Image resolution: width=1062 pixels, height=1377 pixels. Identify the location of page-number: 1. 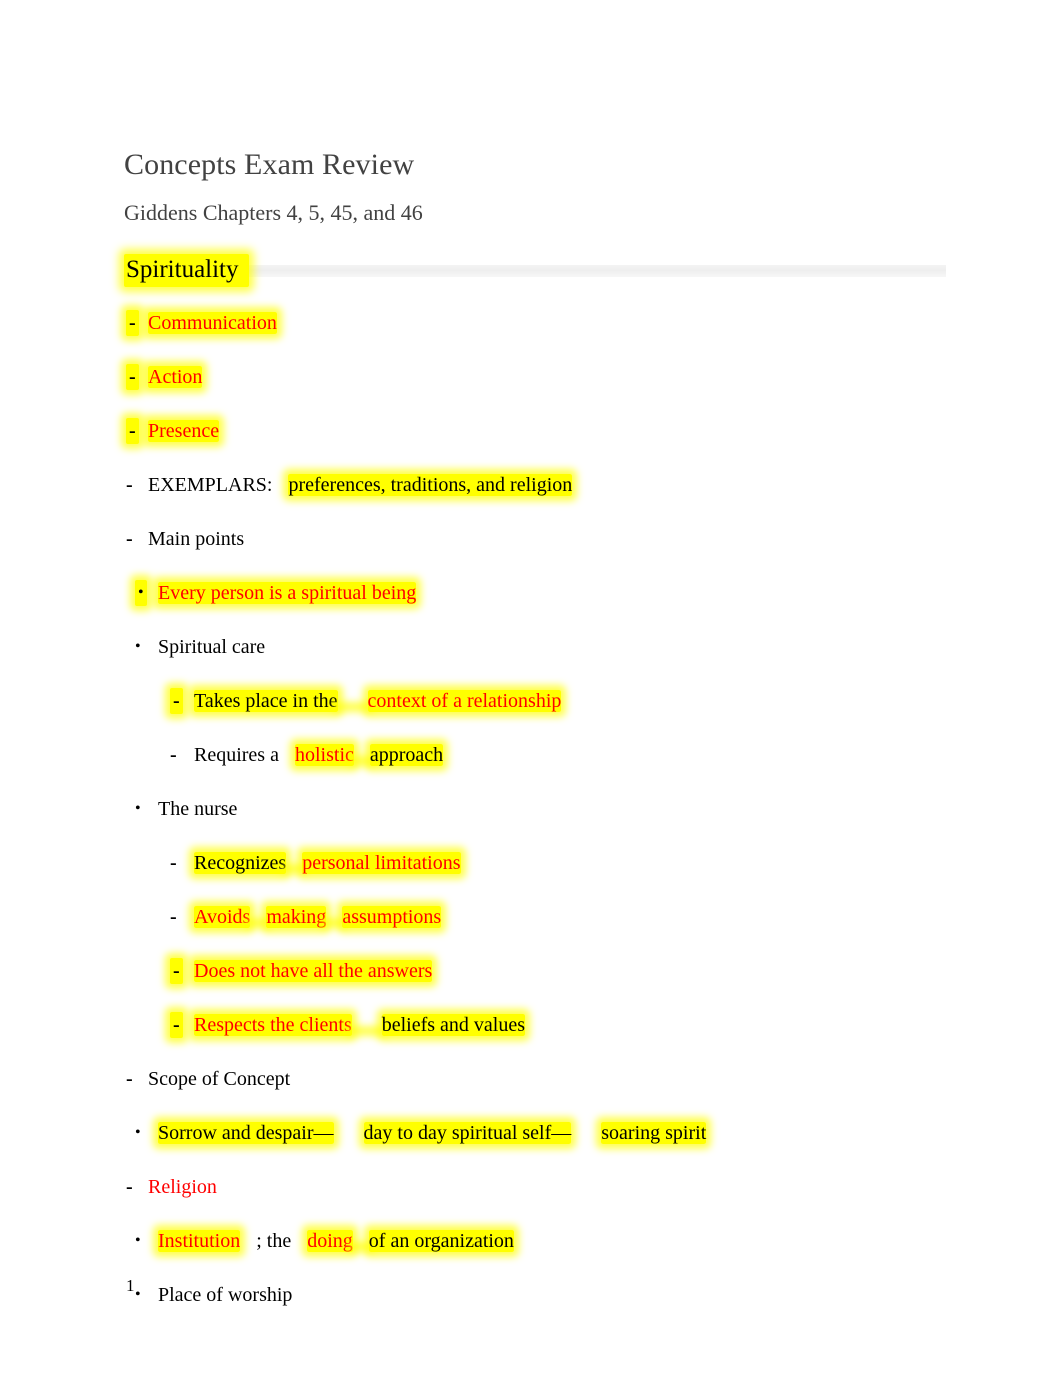
(130, 1285).